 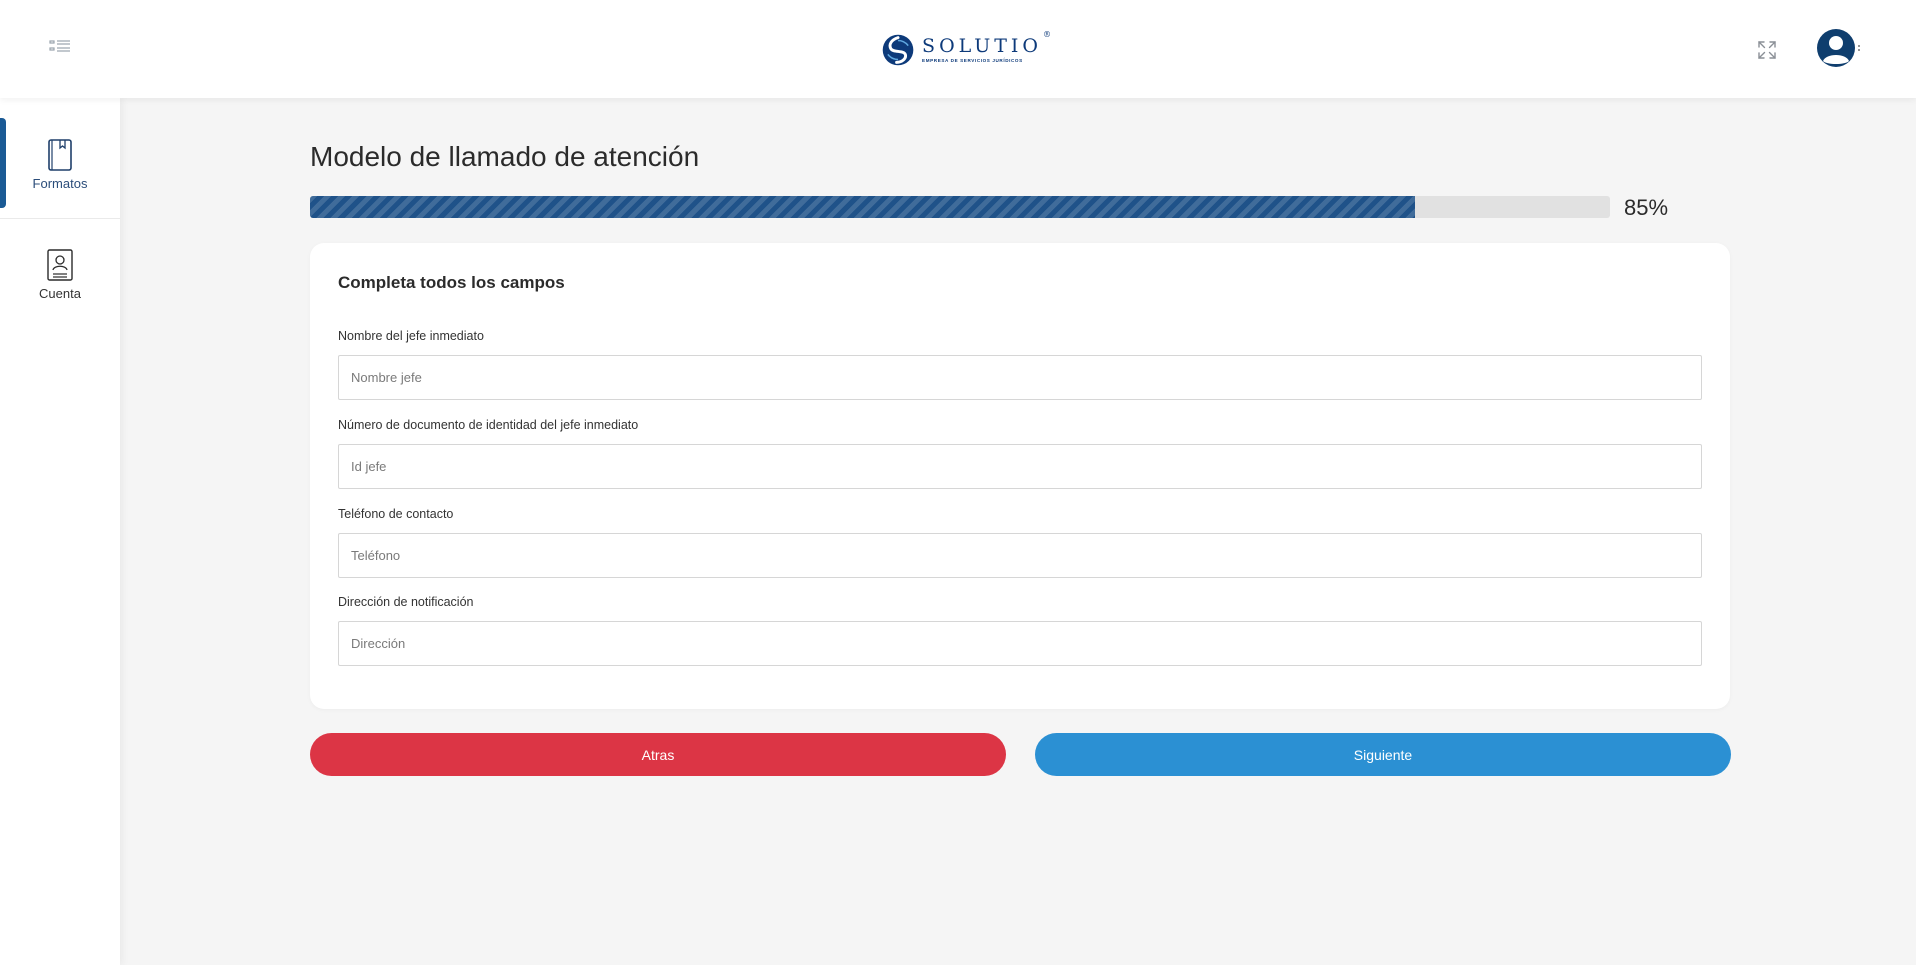 What do you see at coordinates (396, 514) in the screenshot?
I see `field-label-telefono: Teléfono de contacto` at bounding box center [396, 514].